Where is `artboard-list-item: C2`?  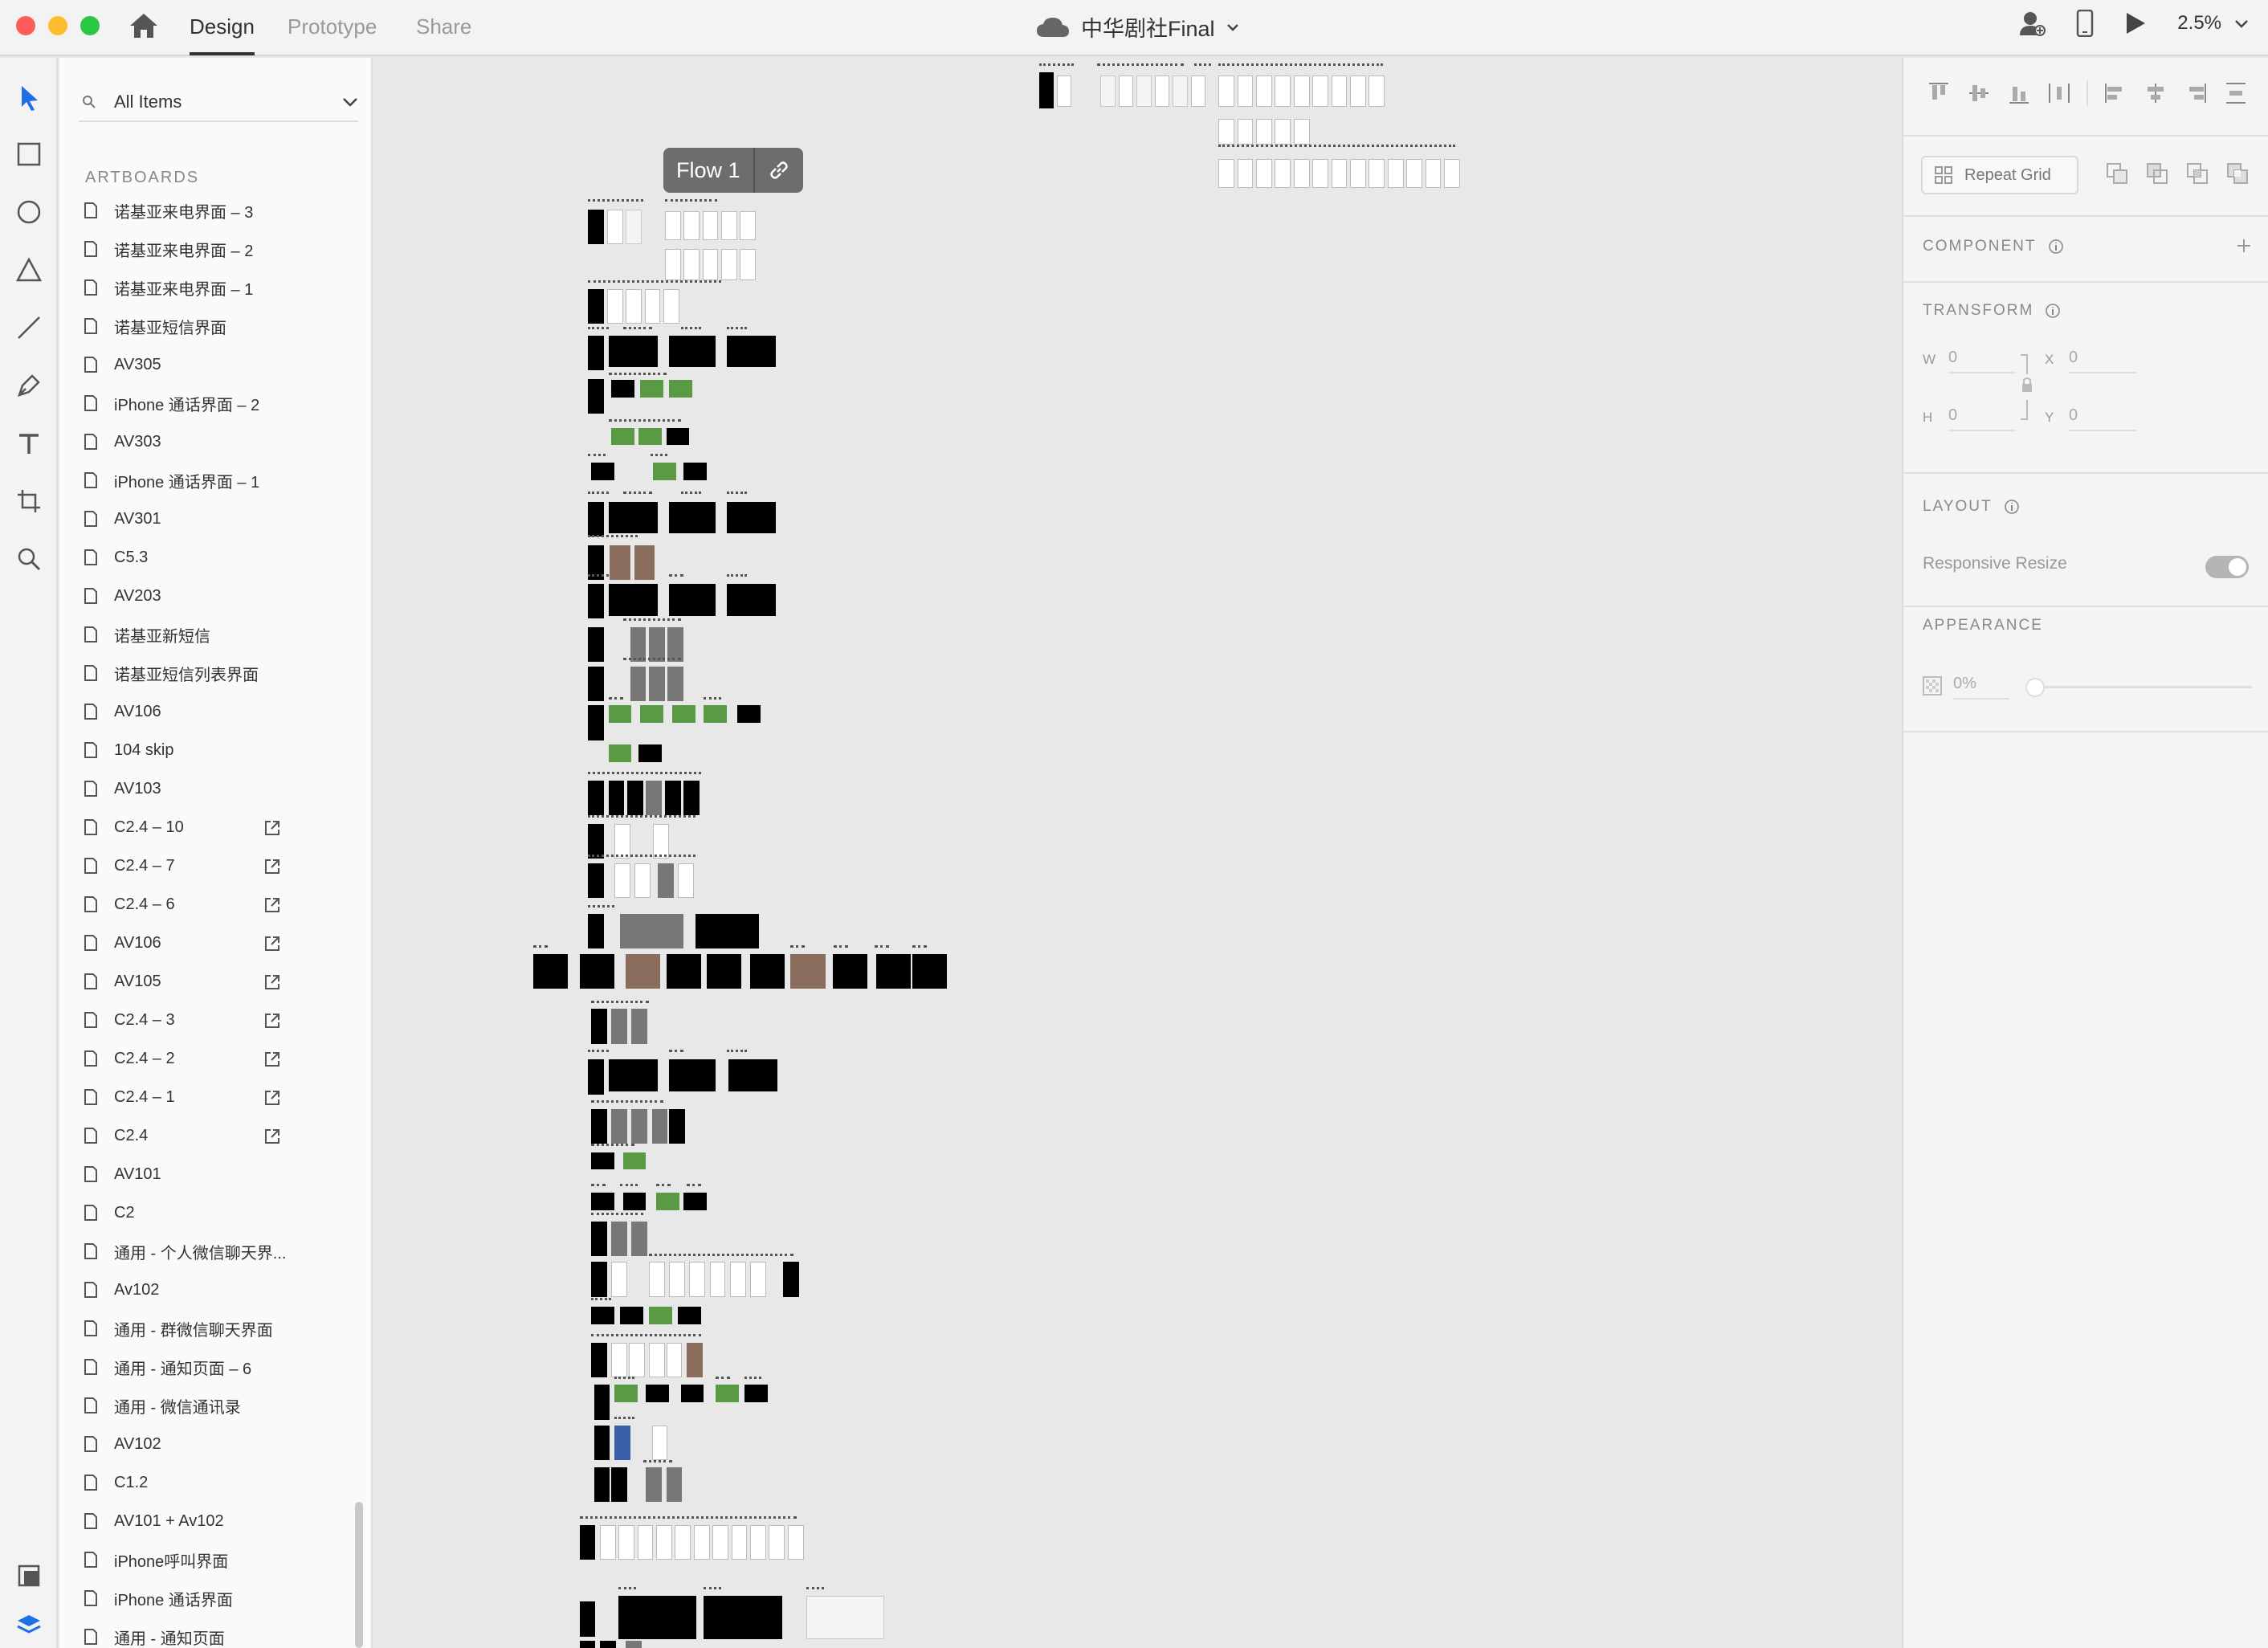 artboard-list-item: C2 is located at coordinates (217, 1212).